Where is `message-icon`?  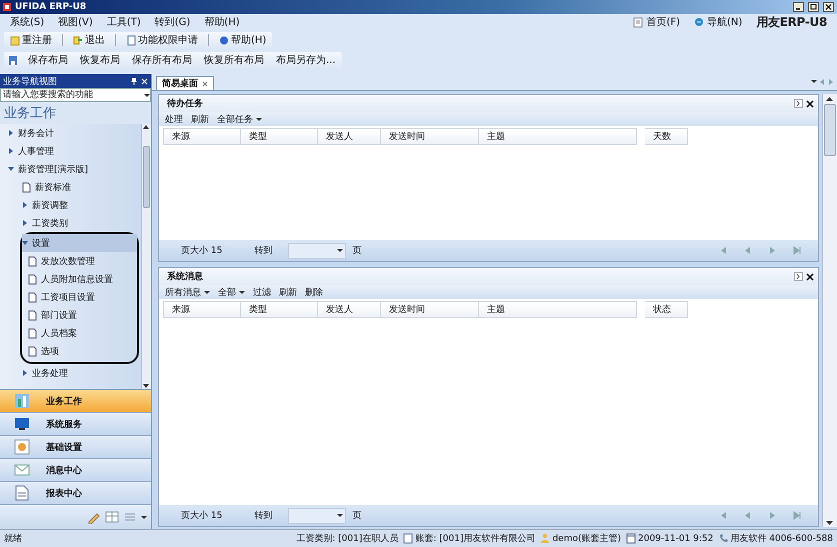 message-icon is located at coordinates (22, 470).